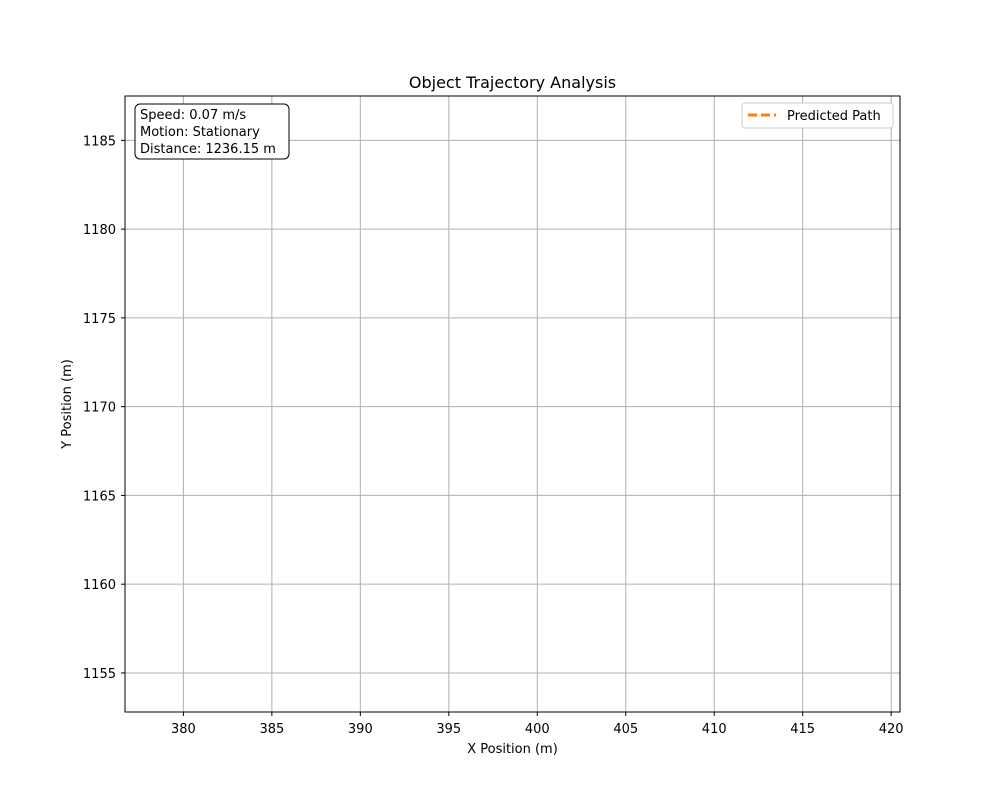 The image size is (1000, 800). What do you see at coordinates (99, 230) in the screenshot?
I see `y-tick-label: 1180` at bounding box center [99, 230].